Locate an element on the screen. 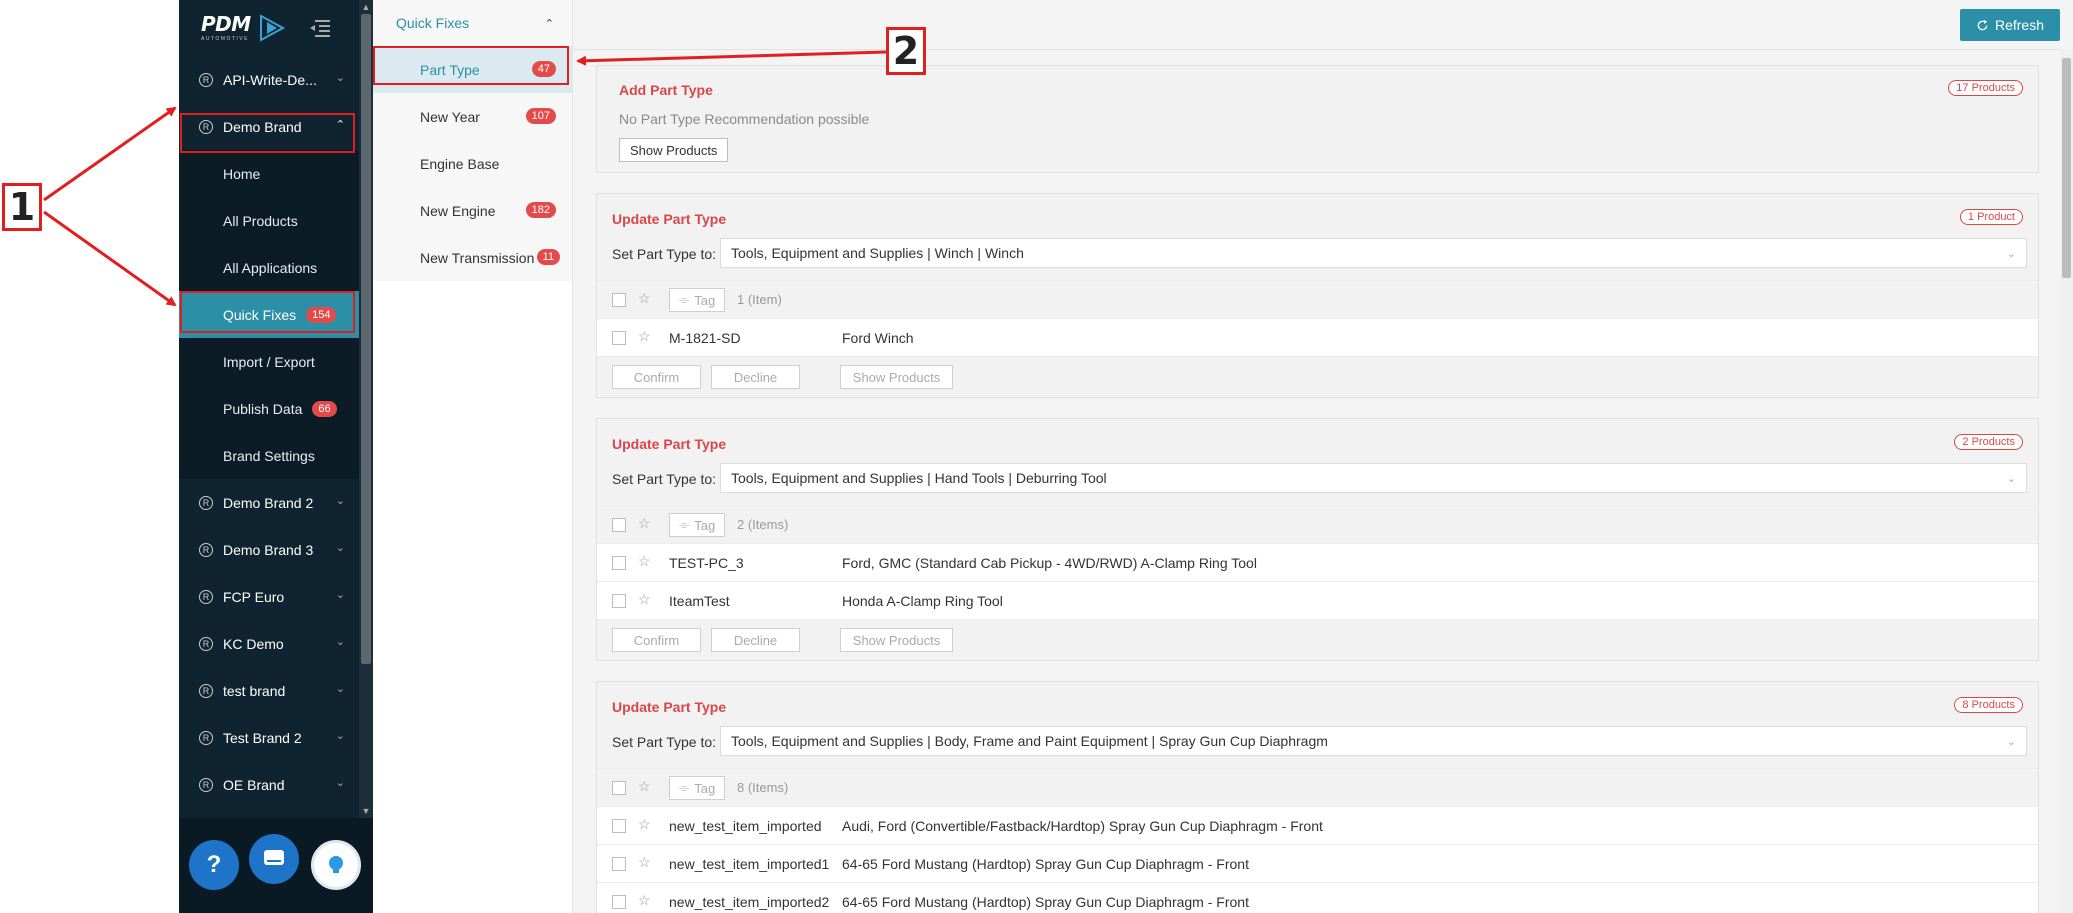 This screenshot has height=913, width=2073. arrow-to-quick-fixes is located at coordinates (110, 258).